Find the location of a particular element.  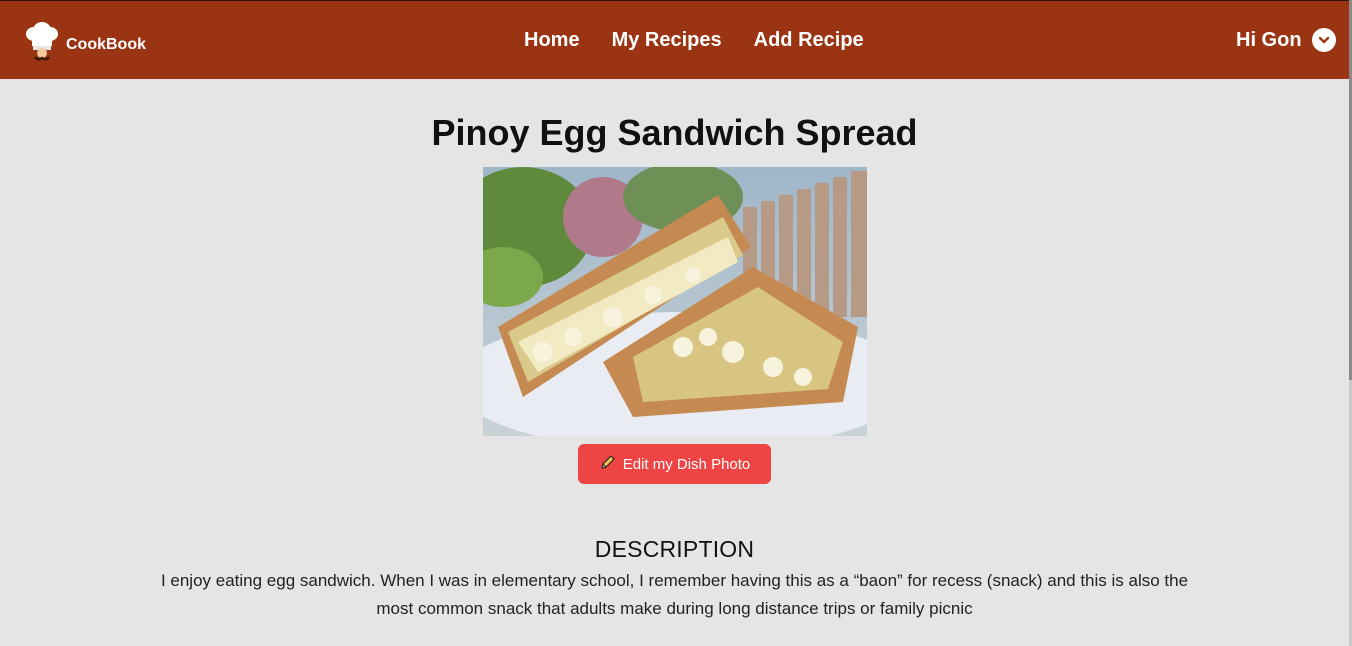

nav-my-recipes-link: My Recipes is located at coordinates (667, 40).